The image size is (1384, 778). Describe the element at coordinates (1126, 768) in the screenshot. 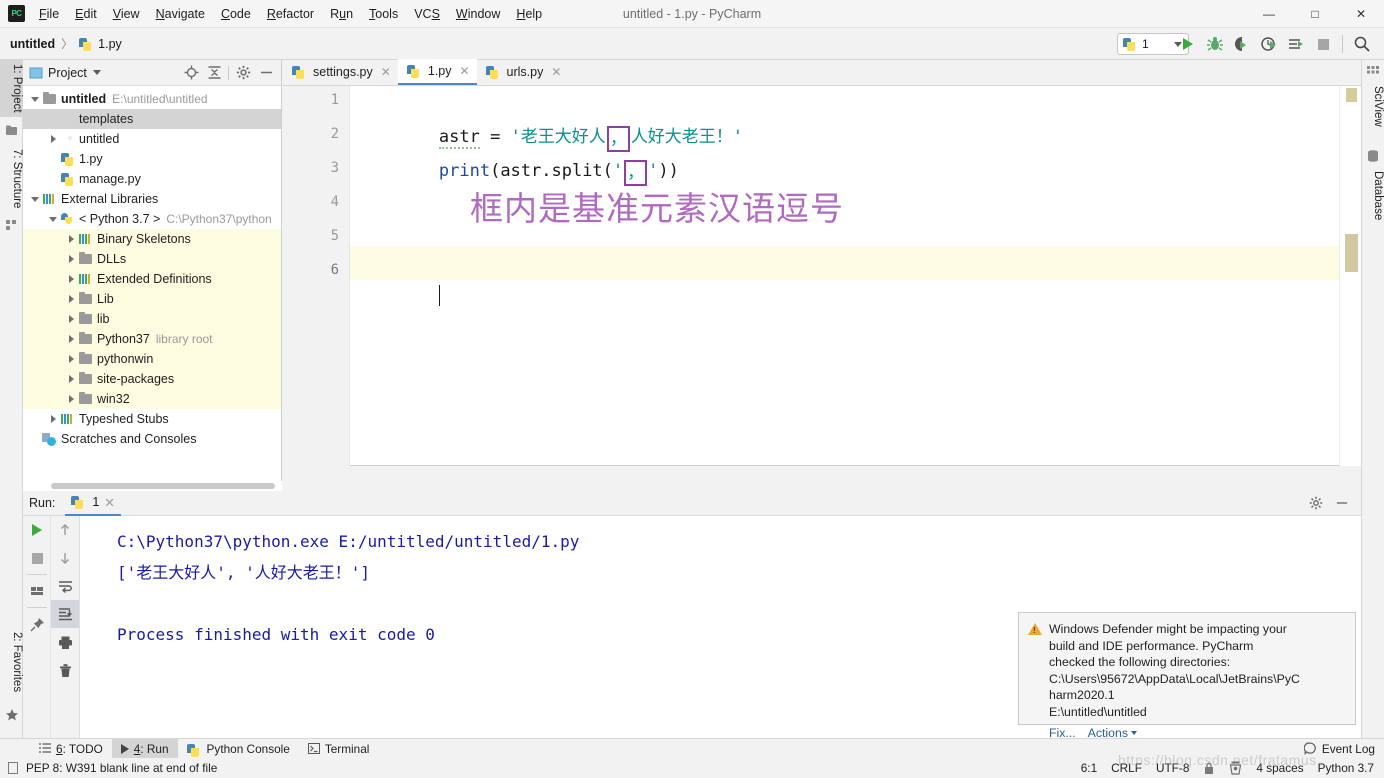

I see `line-separator-indicator: CRLF` at that location.